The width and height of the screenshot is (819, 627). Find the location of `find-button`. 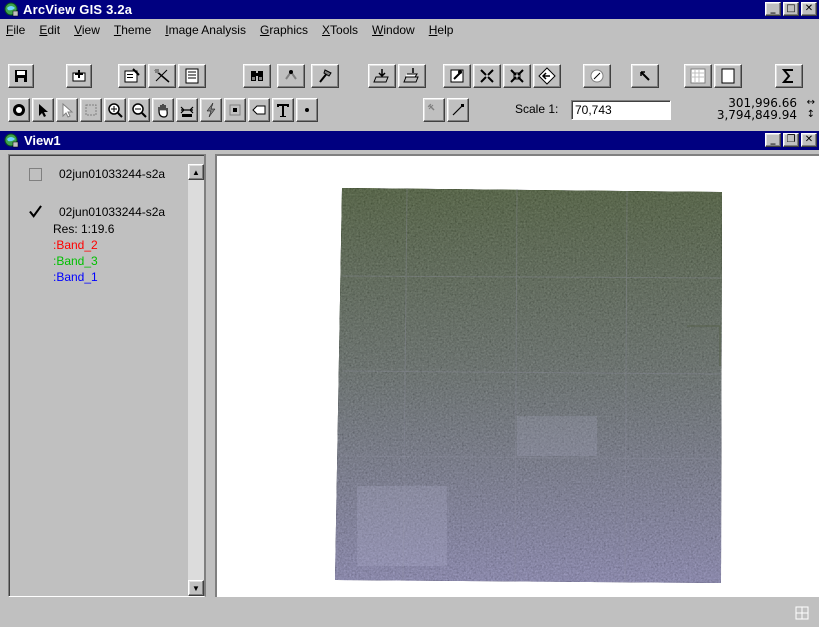

find-button is located at coordinates (257, 76).